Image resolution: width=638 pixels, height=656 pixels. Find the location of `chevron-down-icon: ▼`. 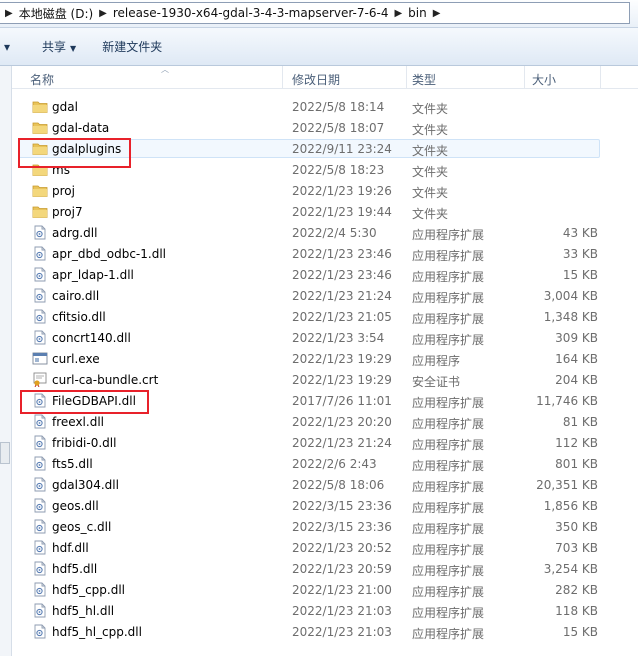

chevron-down-icon: ▼ is located at coordinates (73, 48).